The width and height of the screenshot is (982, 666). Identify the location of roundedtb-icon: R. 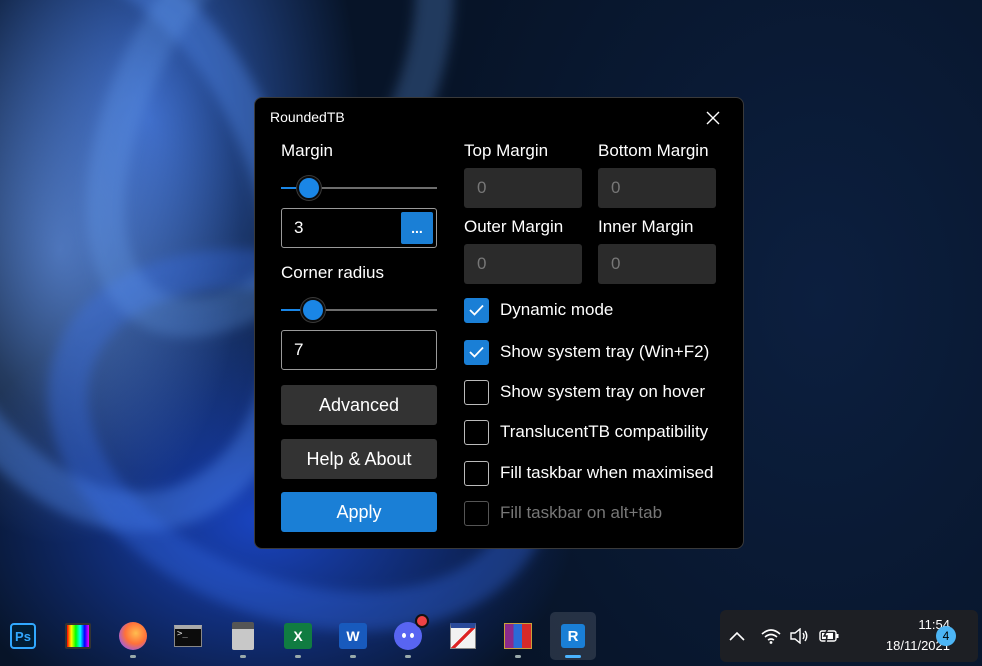
(573, 636).